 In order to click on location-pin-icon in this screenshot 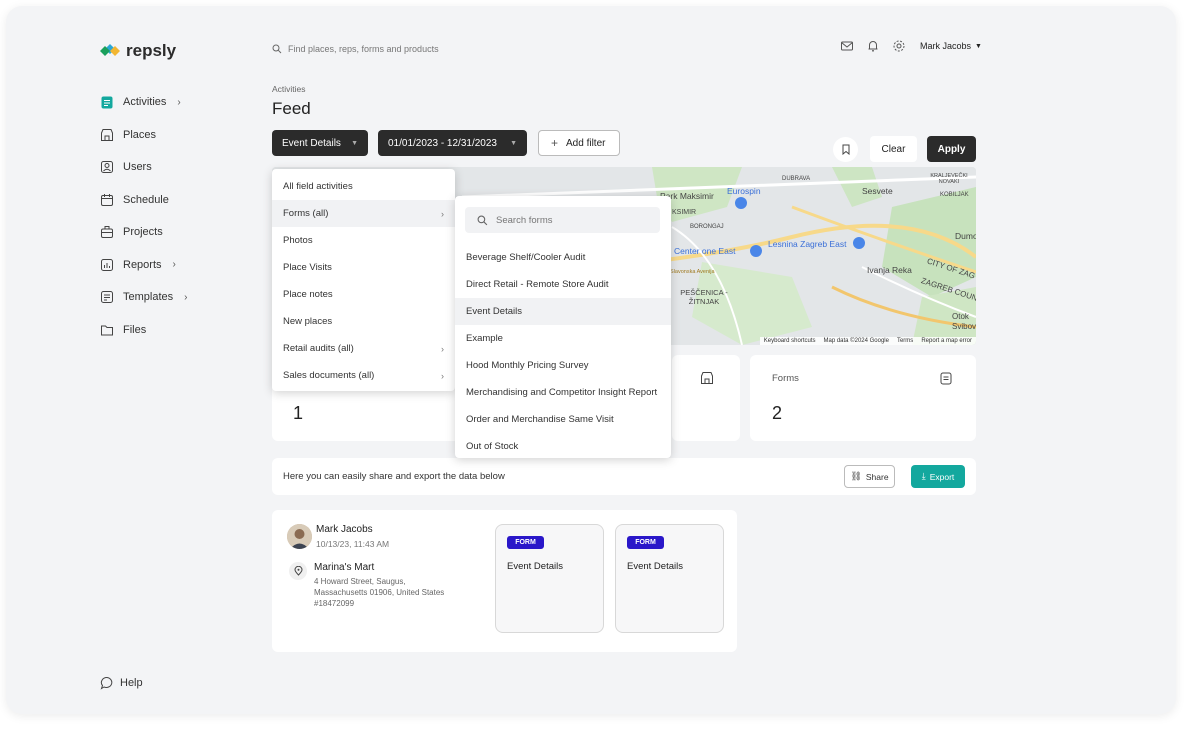, I will do `click(298, 571)`.